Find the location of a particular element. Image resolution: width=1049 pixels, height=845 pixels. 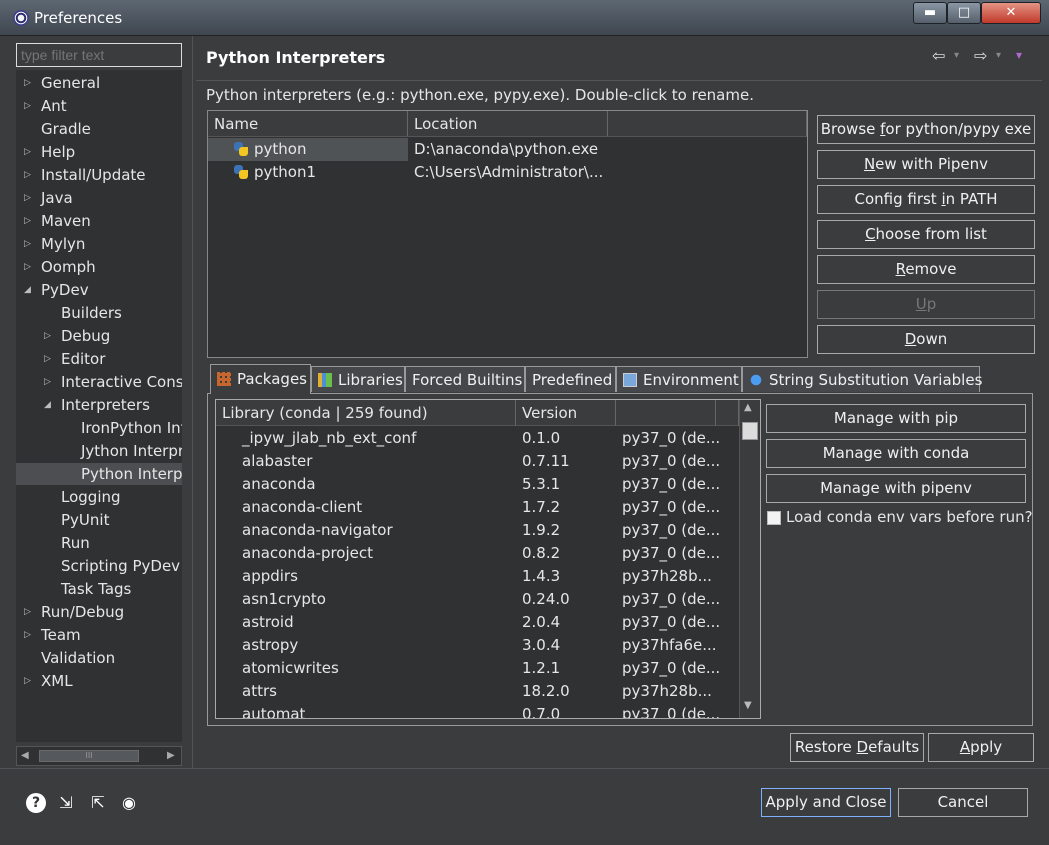

back-dropdown-icon: ▾ is located at coordinates (956, 55).